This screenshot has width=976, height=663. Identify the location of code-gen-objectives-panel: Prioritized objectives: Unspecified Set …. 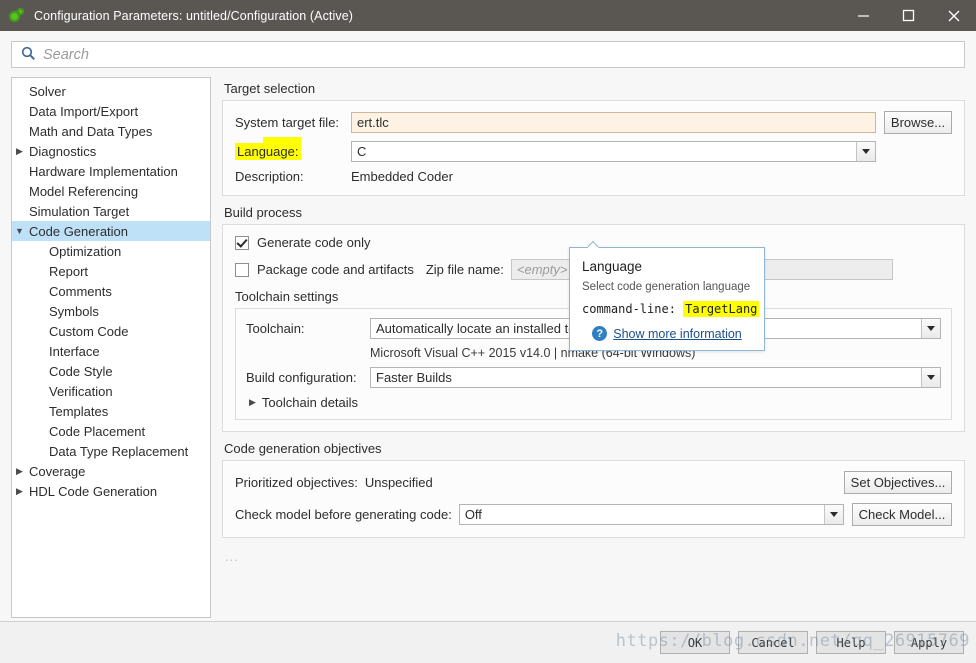
(593, 499).